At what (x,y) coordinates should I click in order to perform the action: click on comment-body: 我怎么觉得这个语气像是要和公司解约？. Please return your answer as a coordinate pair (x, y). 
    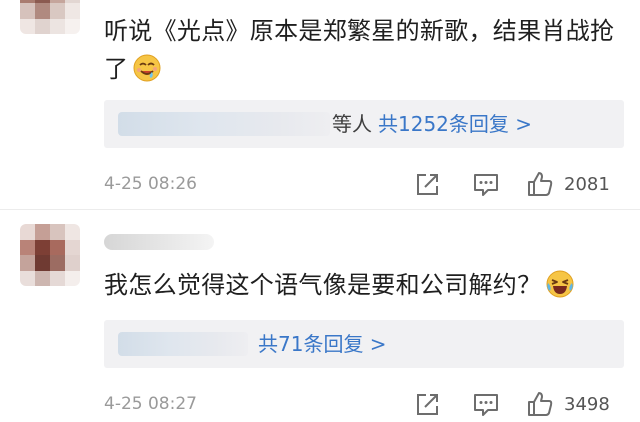
    Looking at the image, I should click on (323, 285).